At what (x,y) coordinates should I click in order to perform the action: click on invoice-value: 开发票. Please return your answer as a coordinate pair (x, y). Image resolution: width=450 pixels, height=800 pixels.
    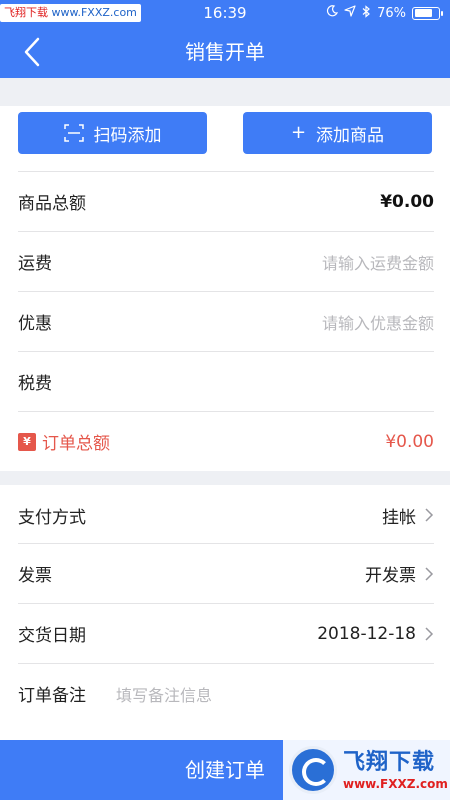
    Looking at the image, I should click on (390, 576).